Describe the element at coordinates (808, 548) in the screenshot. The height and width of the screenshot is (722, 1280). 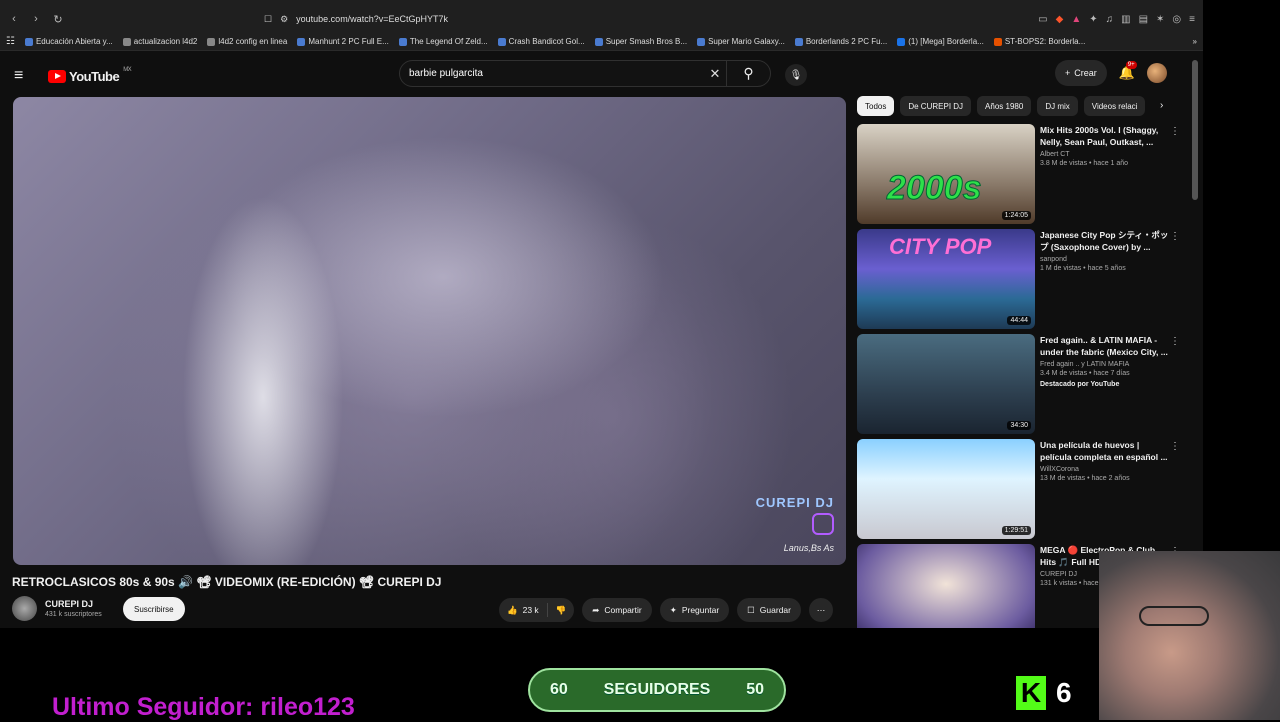
I see `watermark-place: Lanus,Bs As` at that location.